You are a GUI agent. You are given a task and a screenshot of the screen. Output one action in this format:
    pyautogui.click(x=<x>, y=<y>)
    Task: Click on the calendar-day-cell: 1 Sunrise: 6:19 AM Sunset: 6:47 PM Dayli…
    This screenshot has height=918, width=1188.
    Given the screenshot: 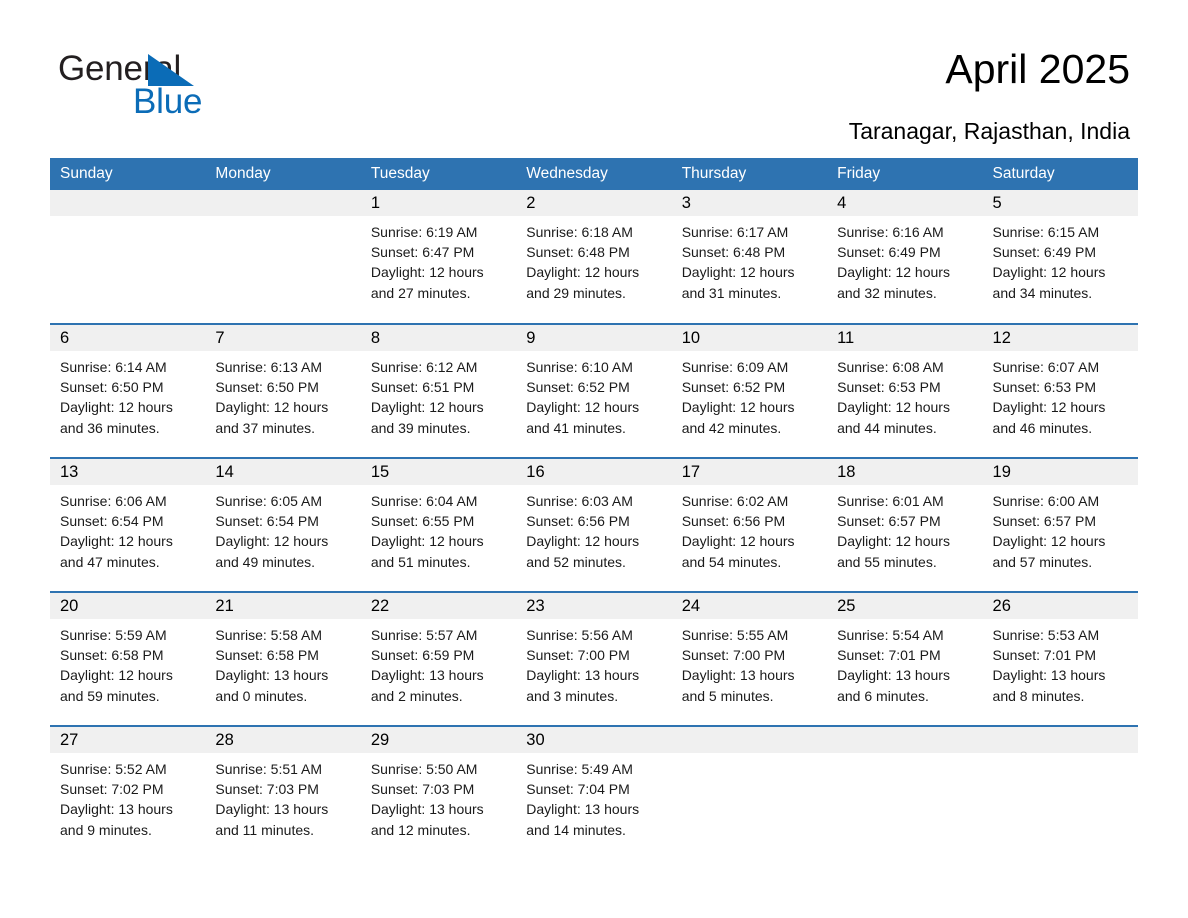 What is the action you would take?
    pyautogui.click(x=438, y=257)
    